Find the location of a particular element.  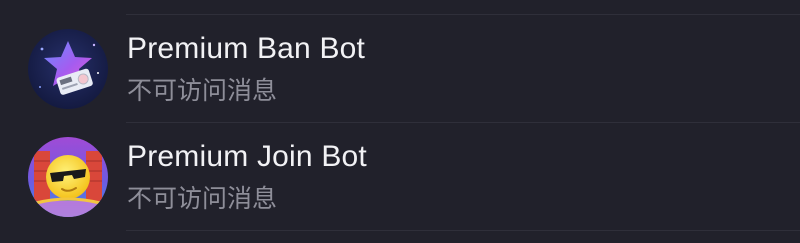

list-divider is located at coordinates (463, 230).